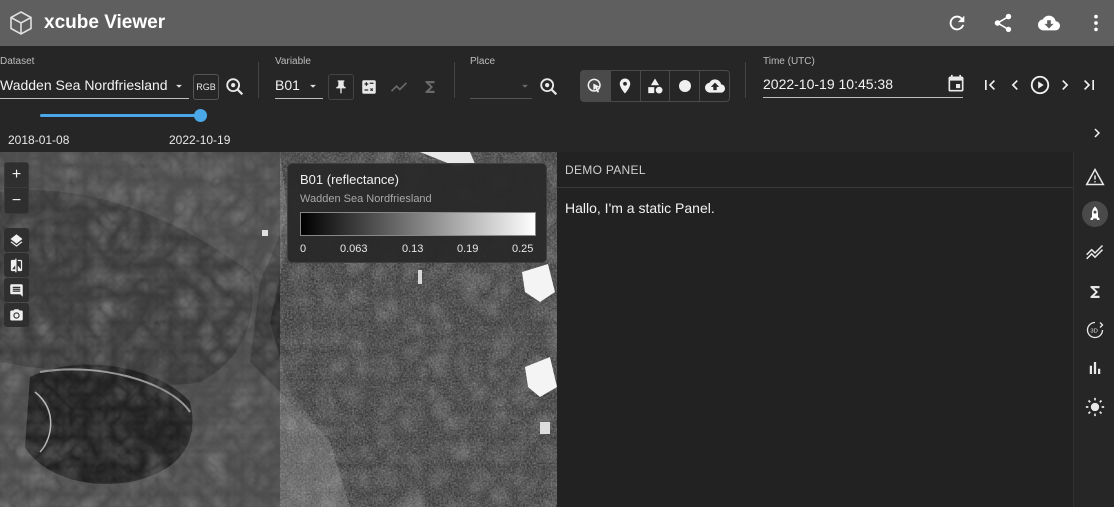 This screenshot has width=1114, height=507. What do you see at coordinates (1065, 85) in the screenshot?
I see `next-step-icon` at bounding box center [1065, 85].